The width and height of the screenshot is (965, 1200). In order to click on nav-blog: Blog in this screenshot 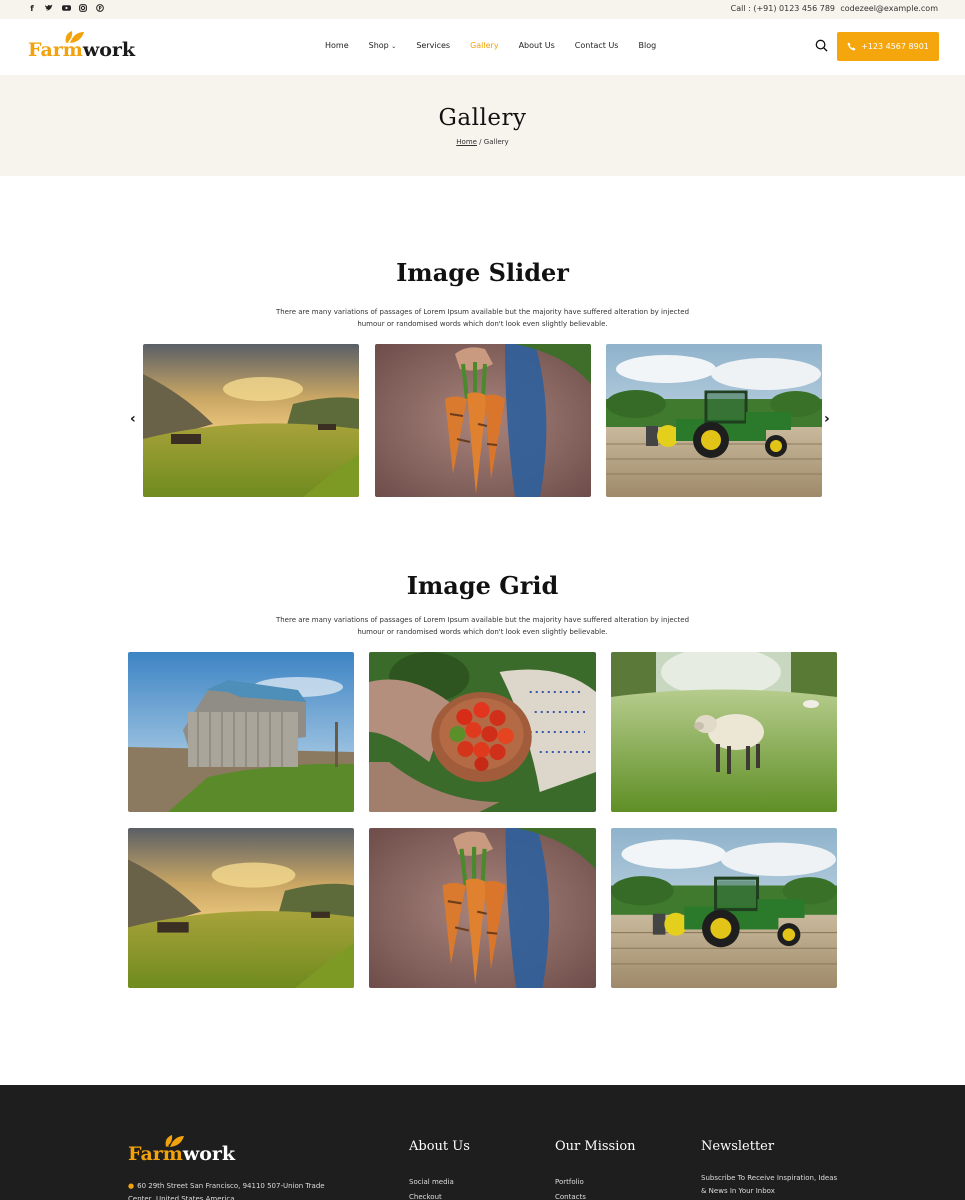, I will do `click(647, 45)`.